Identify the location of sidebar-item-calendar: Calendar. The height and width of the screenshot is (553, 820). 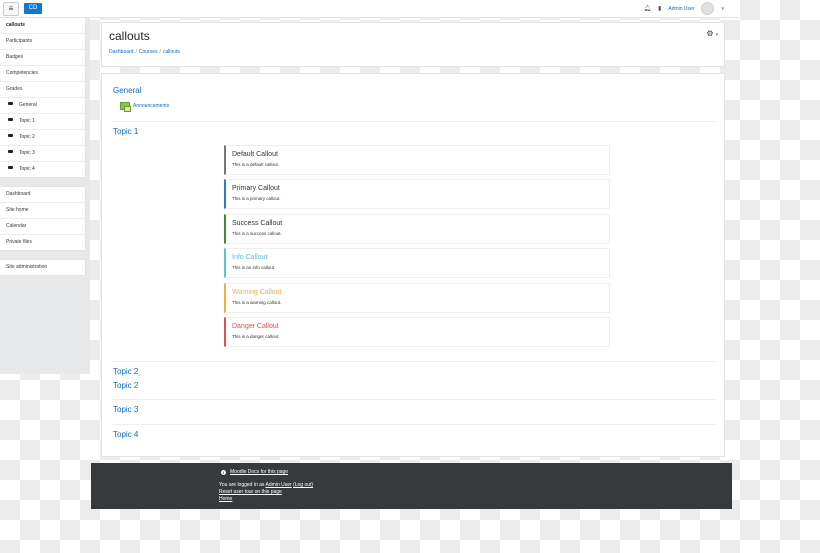
(42, 227).